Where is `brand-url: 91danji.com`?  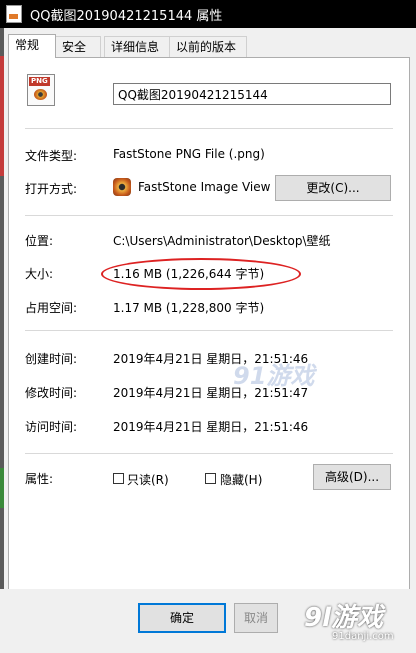
brand-url: 91danji.com is located at coordinates (363, 636).